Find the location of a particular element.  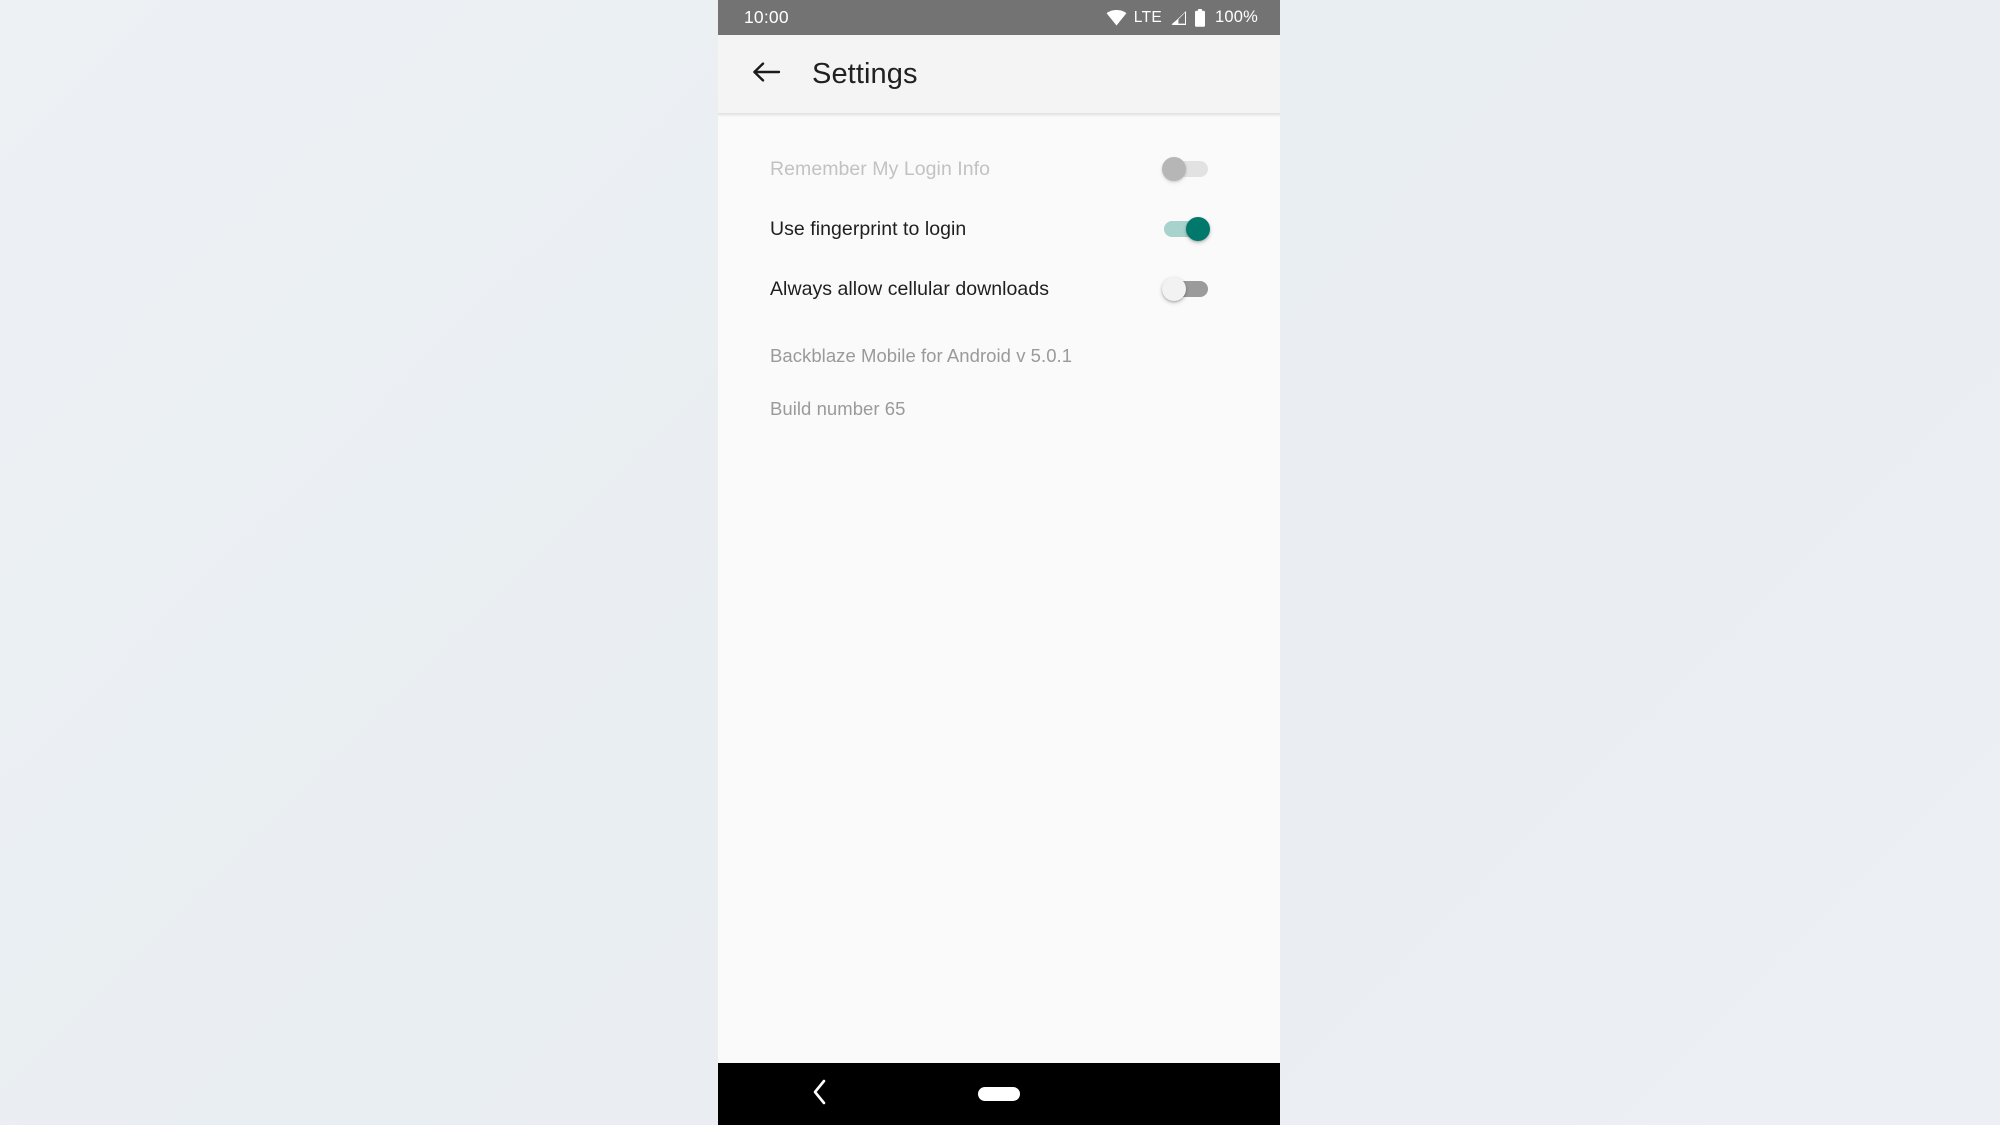

back-button is located at coordinates (766, 74).